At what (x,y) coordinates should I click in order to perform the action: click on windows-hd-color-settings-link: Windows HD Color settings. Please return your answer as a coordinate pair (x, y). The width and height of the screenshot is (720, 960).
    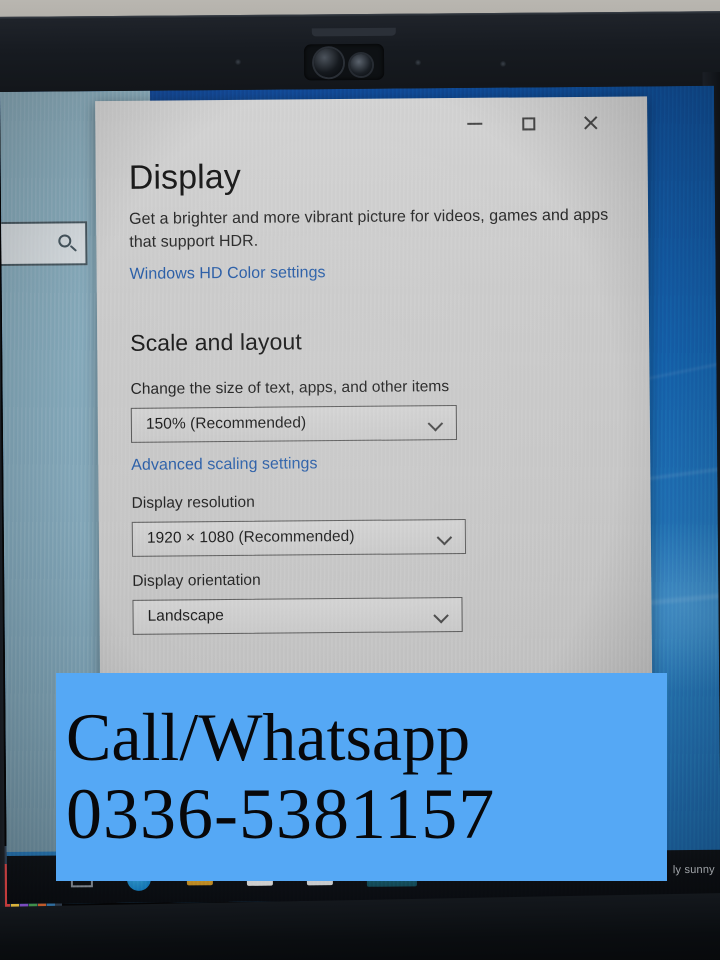
    Looking at the image, I should click on (389, 272).